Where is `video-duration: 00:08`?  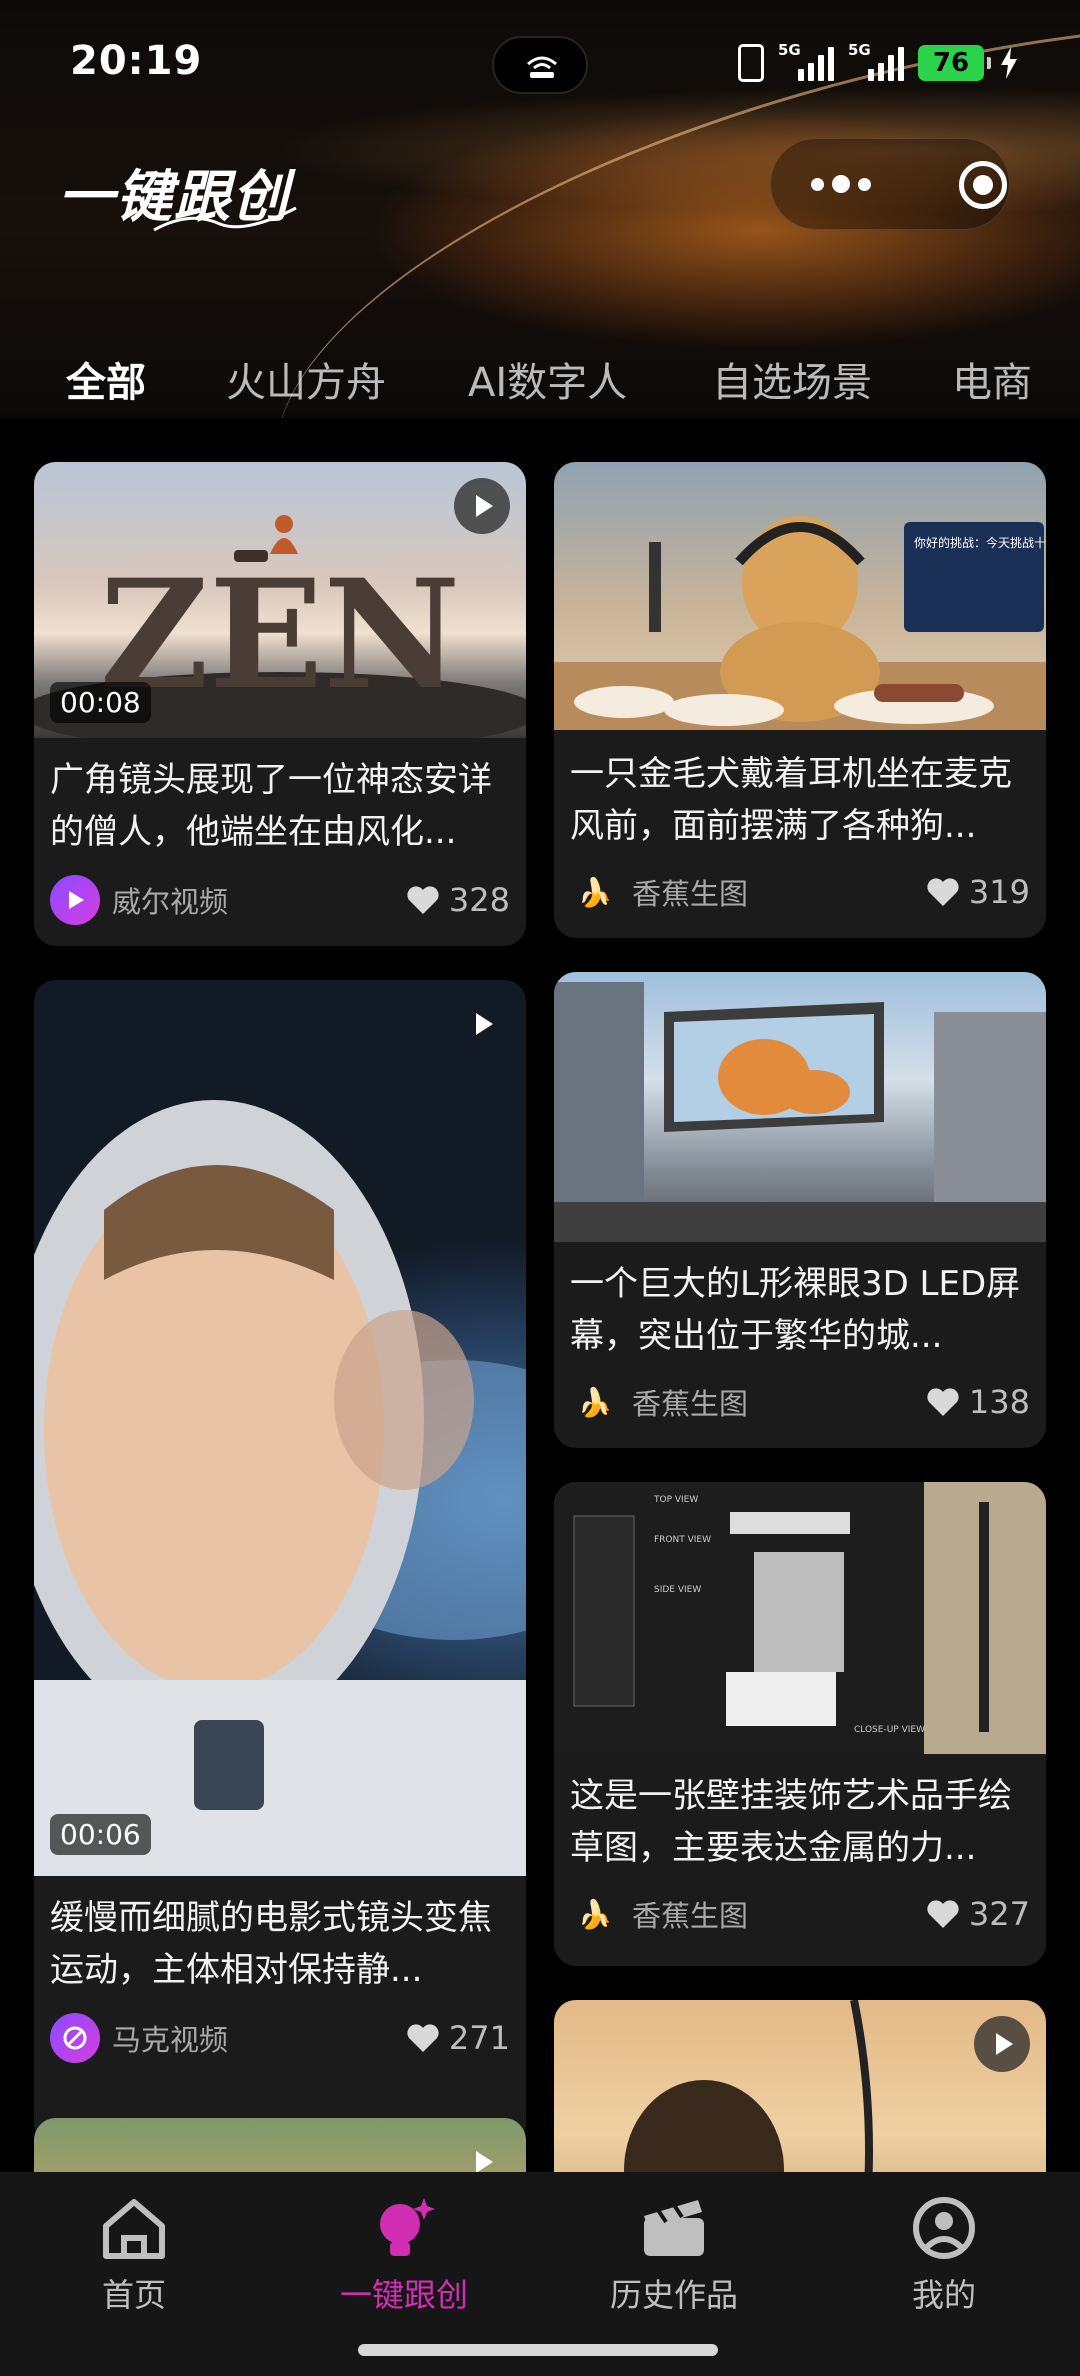 video-duration: 00:08 is located at coordinates (100, 702).